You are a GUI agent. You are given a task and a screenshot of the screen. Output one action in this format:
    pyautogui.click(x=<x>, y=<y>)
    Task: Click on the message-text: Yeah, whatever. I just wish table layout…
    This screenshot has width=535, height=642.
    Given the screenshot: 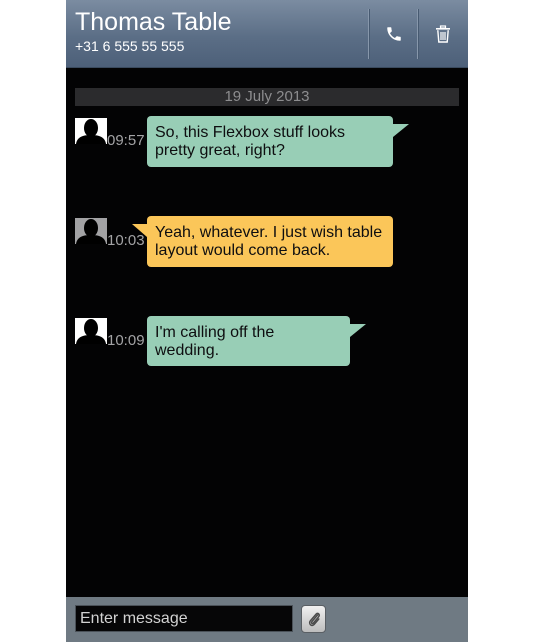 What is the action you would take?
    pyautogui.click(x=269, y=241)
    